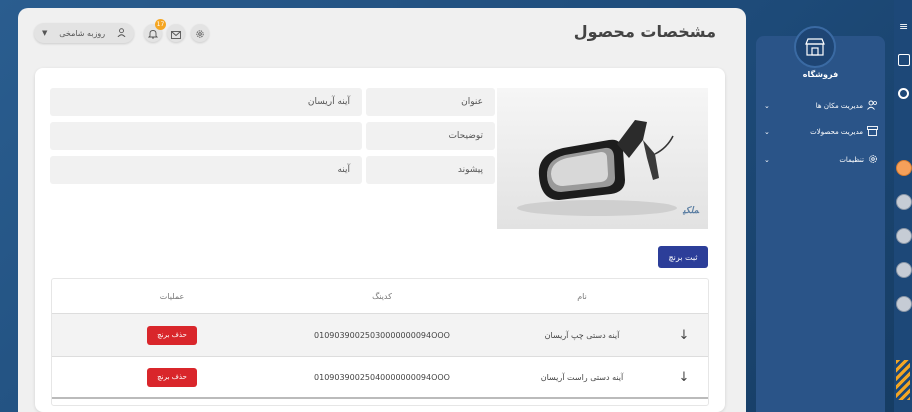 This screenshot has height=412, width=912. I want to click on photo-watermark: ﻤﻠﻜﻴ, so click(691, 211).